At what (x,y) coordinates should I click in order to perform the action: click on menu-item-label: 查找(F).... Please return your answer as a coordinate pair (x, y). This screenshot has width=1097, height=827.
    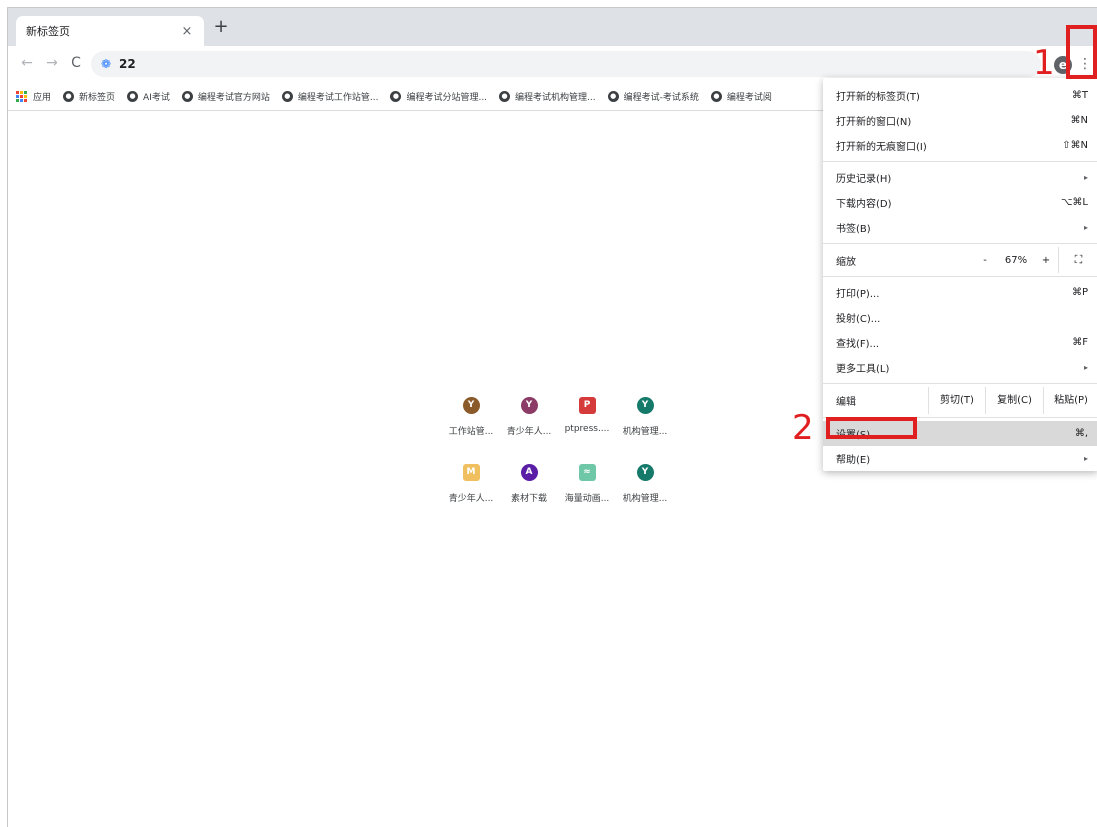
    Looking at the image, I should click on (858, 344).